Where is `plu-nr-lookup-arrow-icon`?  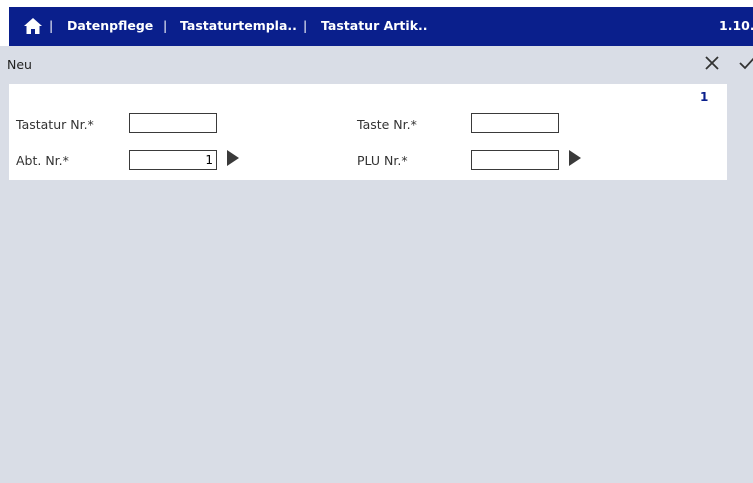
plu-nr-lookup-arrow-icon is located at coordinates (575, 158).